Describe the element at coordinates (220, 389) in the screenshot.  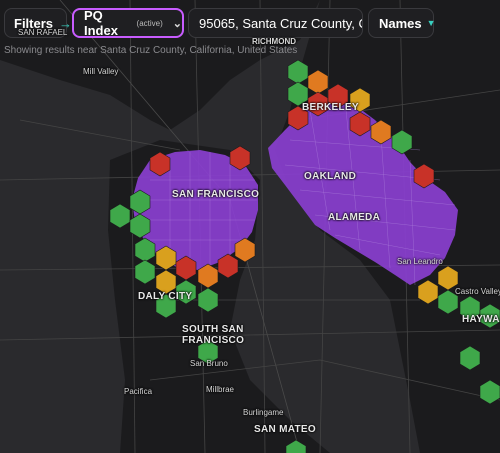
I see `map-label-millbrae: Millbrae` at that location.